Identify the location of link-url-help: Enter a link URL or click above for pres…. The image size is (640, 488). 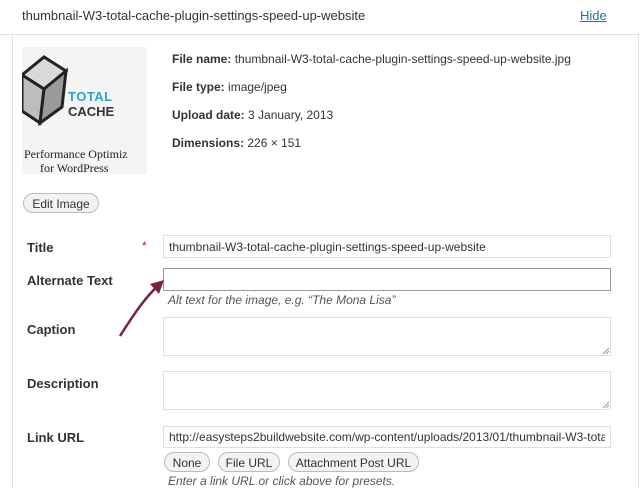
(282, 481).